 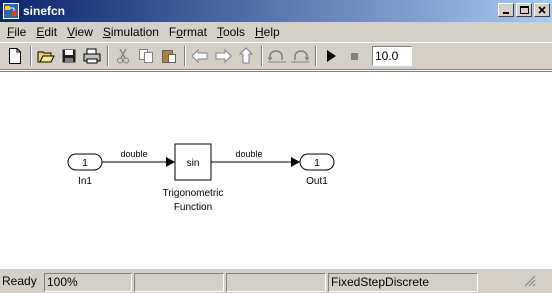 I want to click on inport-number: 1, so click(x=85, y=163).